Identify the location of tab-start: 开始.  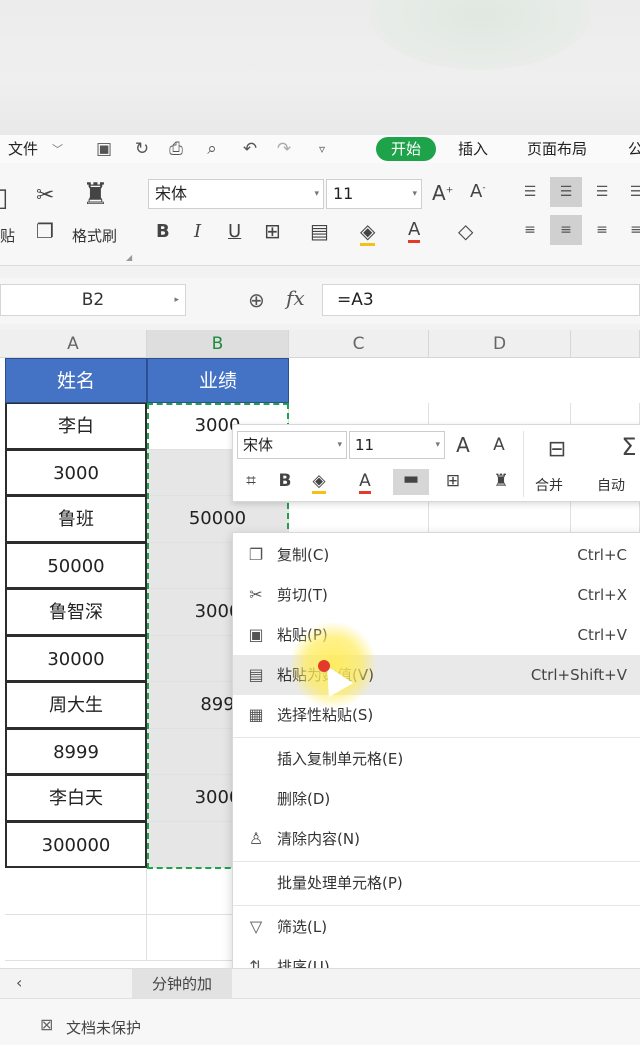
(406, 149).